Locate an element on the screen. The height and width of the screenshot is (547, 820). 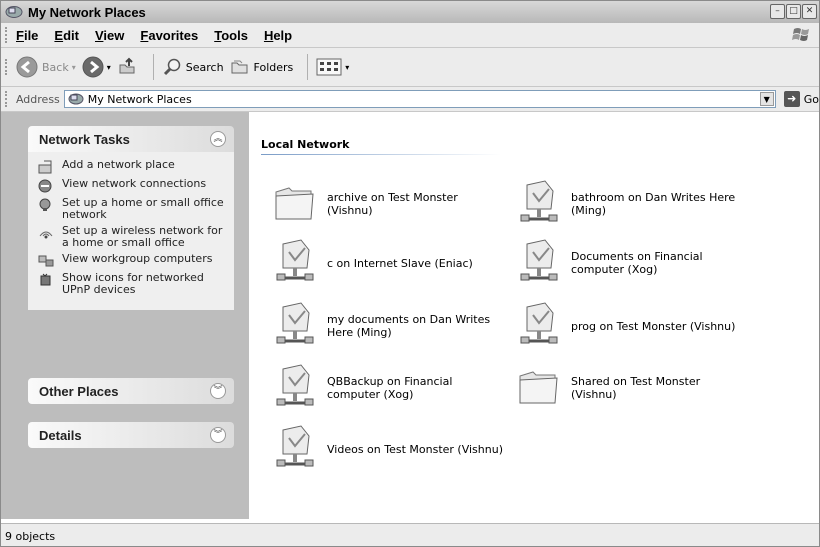
back-label: Back is located at coordinates (55, 67).